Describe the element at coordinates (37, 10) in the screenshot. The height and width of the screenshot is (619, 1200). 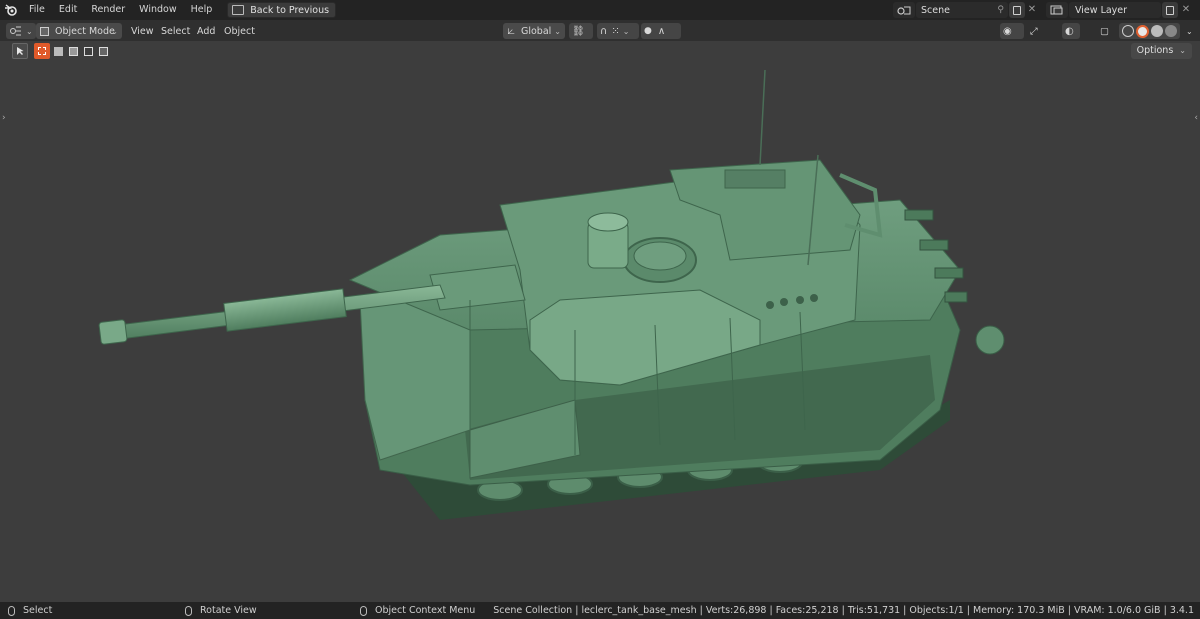
I see `menu-file: File` at that location.